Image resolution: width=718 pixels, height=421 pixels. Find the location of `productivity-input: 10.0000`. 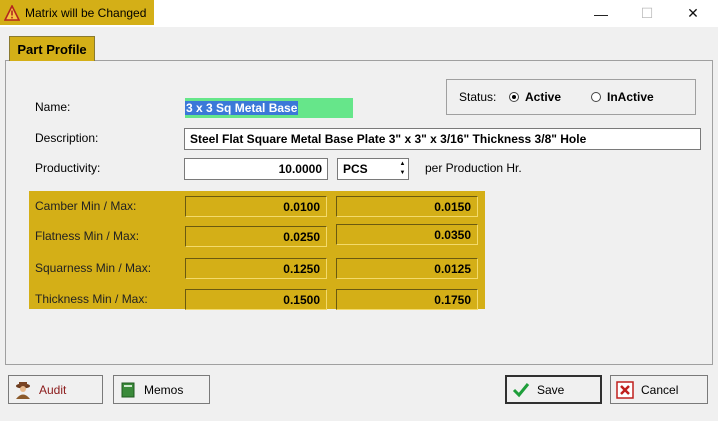

productivity-input: 10.0000 is located at coordinates (256, 169).